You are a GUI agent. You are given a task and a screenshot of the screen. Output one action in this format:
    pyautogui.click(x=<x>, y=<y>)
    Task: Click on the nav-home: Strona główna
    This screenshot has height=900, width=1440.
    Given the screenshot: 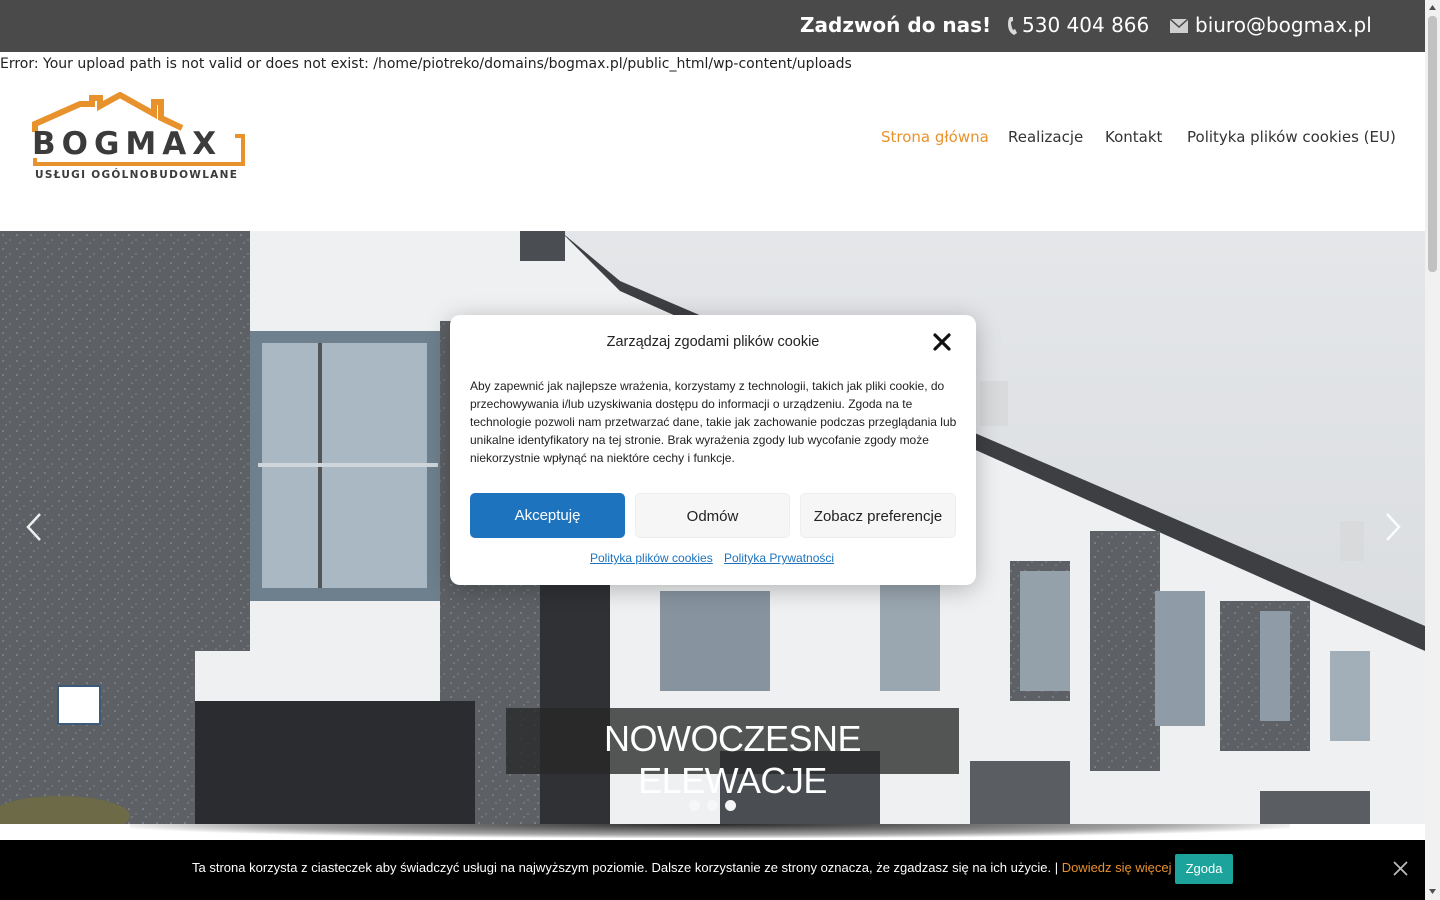 What is the action you would take?
    pyautogui.click(x=935, y=137)
    